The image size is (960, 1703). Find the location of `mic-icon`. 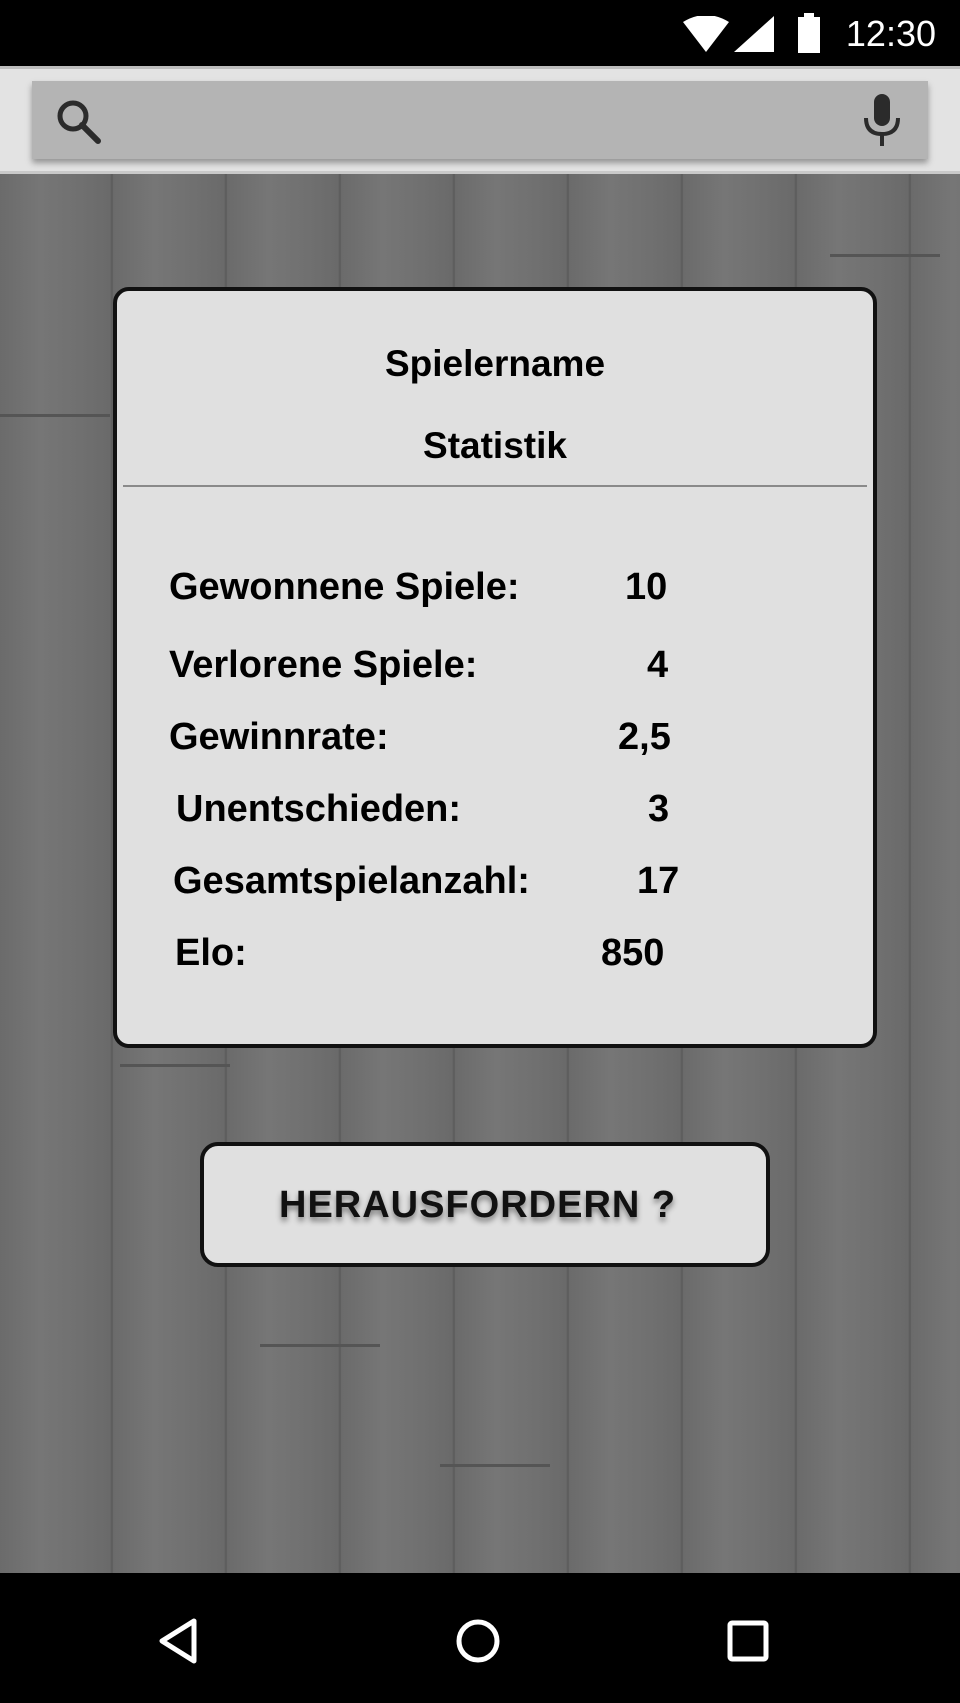

mic-icon is located at coordinates (882, 121).